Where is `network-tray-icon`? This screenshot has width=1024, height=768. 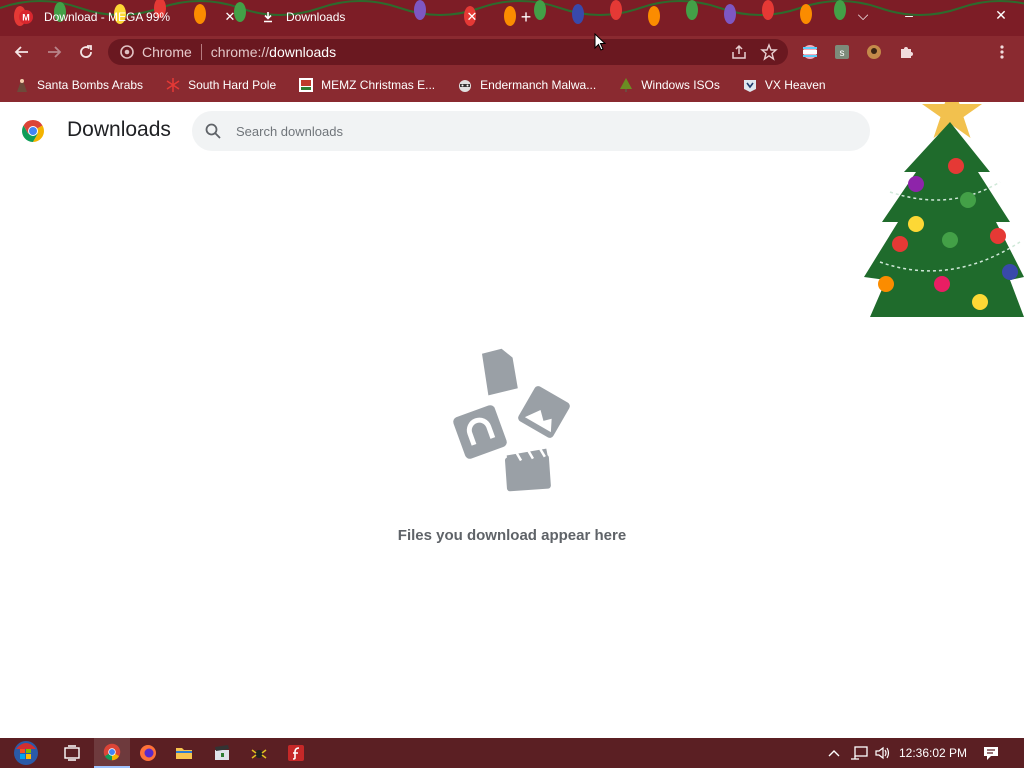 network-tray-icon is located at coordinates (859, 753).